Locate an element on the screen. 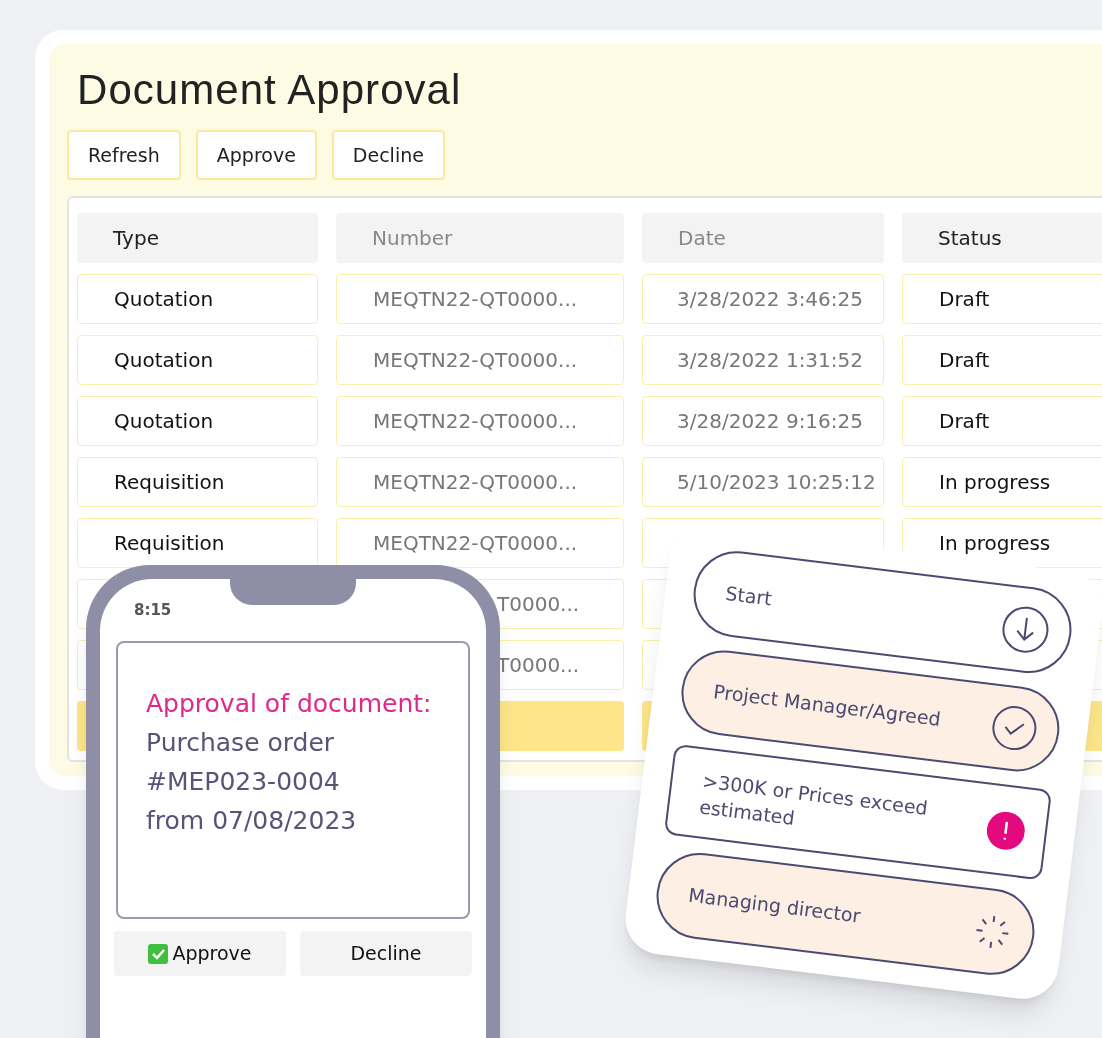  status-time: 8:15 is located at coordinates (153, 610).